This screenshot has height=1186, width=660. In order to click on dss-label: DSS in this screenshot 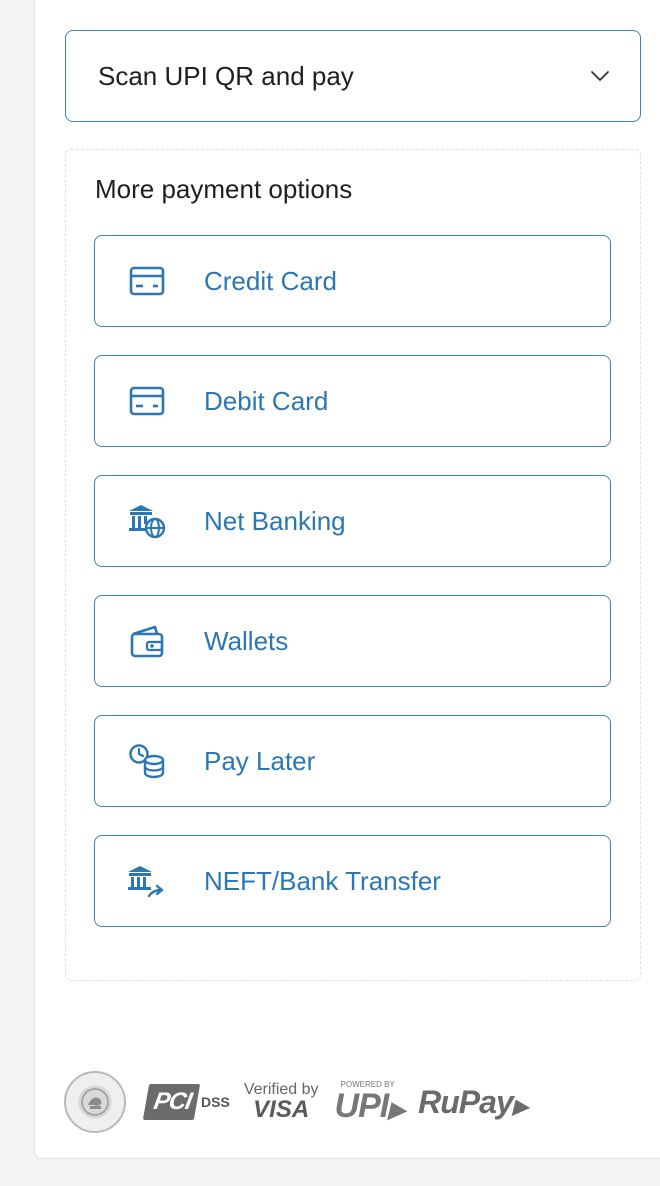, I will do `click(215, 1102)`.